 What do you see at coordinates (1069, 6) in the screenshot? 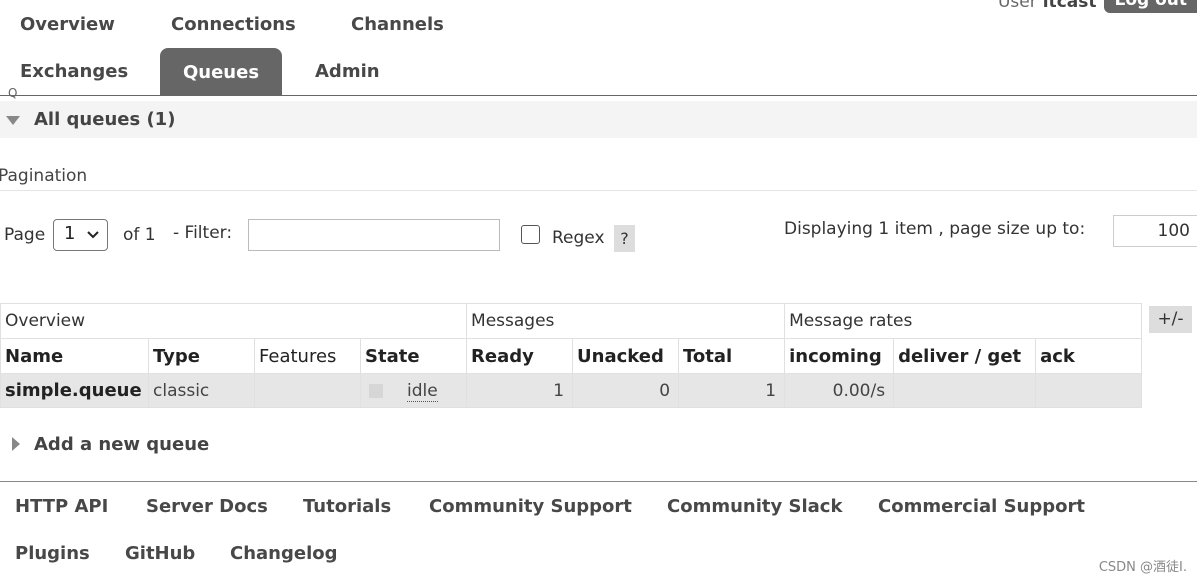
I see `user-name: itcast` at bounding box center [1069, 6].